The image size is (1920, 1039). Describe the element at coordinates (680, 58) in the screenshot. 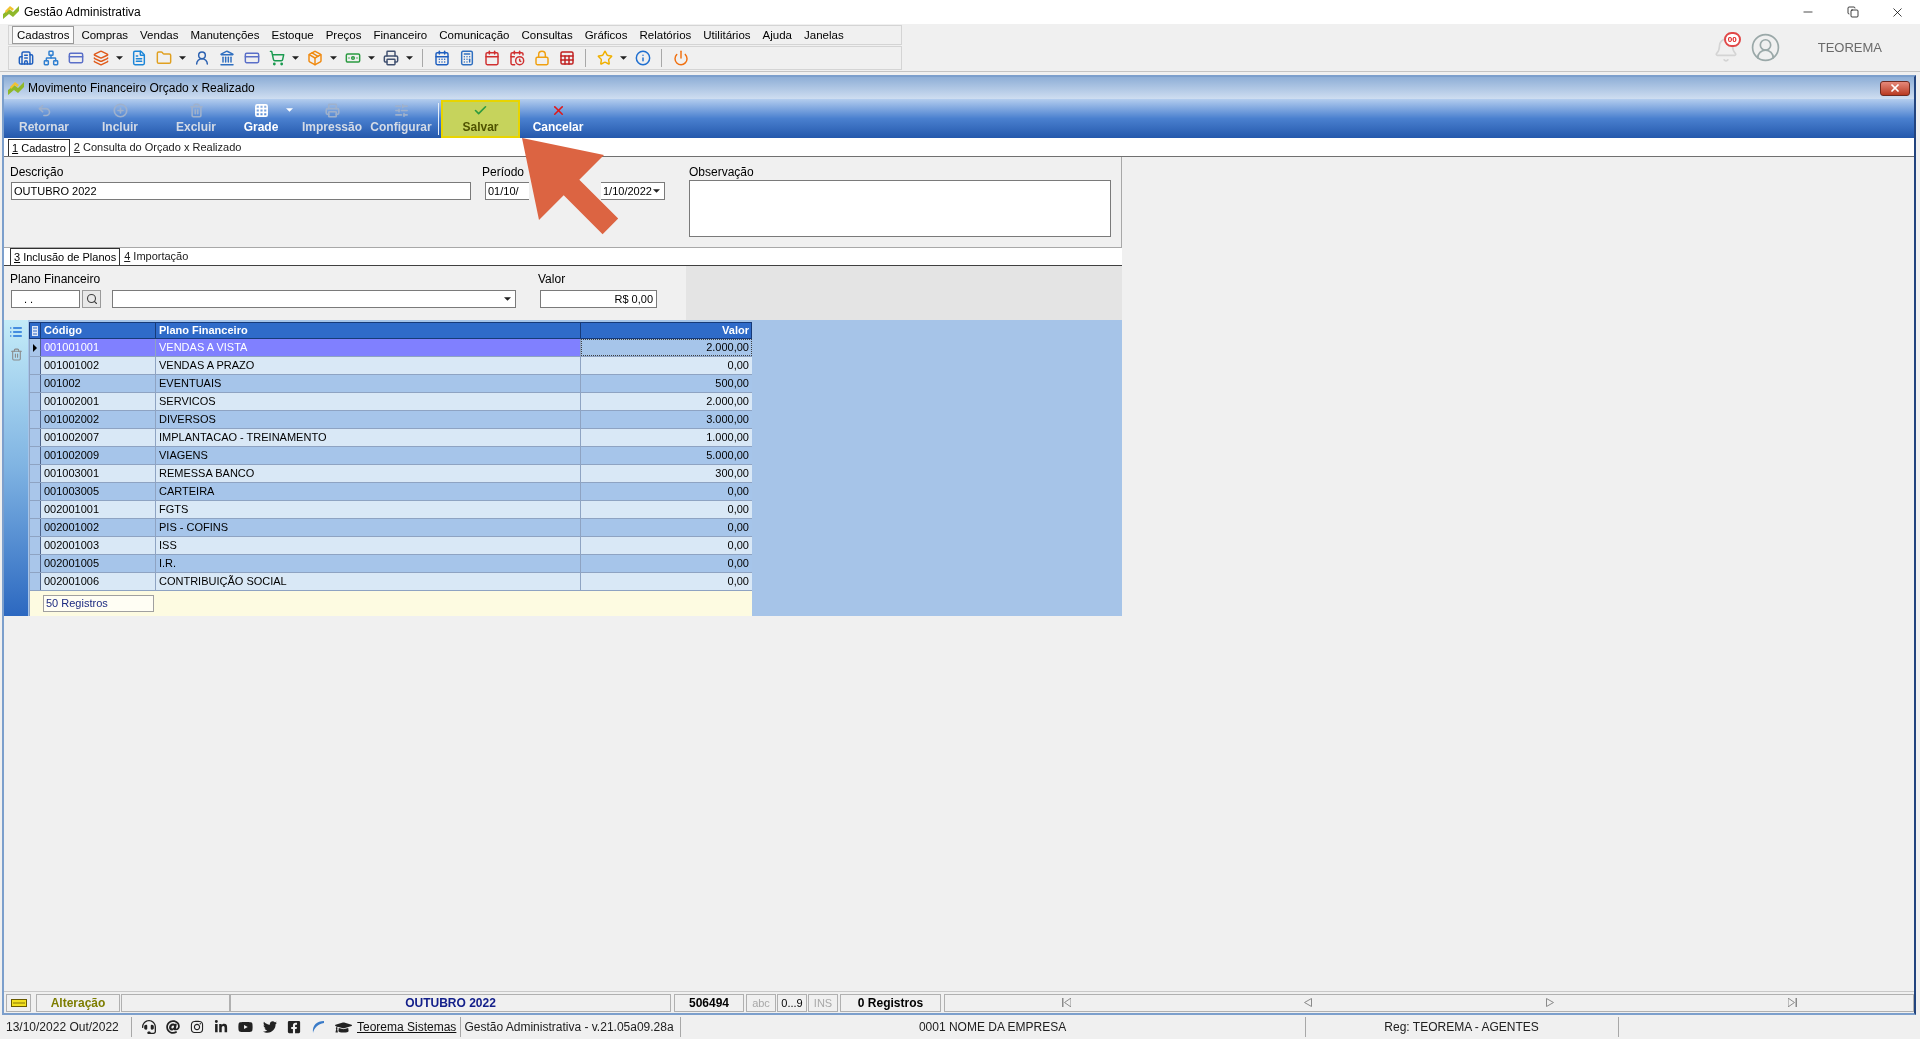

I see `power-icon` at that location.